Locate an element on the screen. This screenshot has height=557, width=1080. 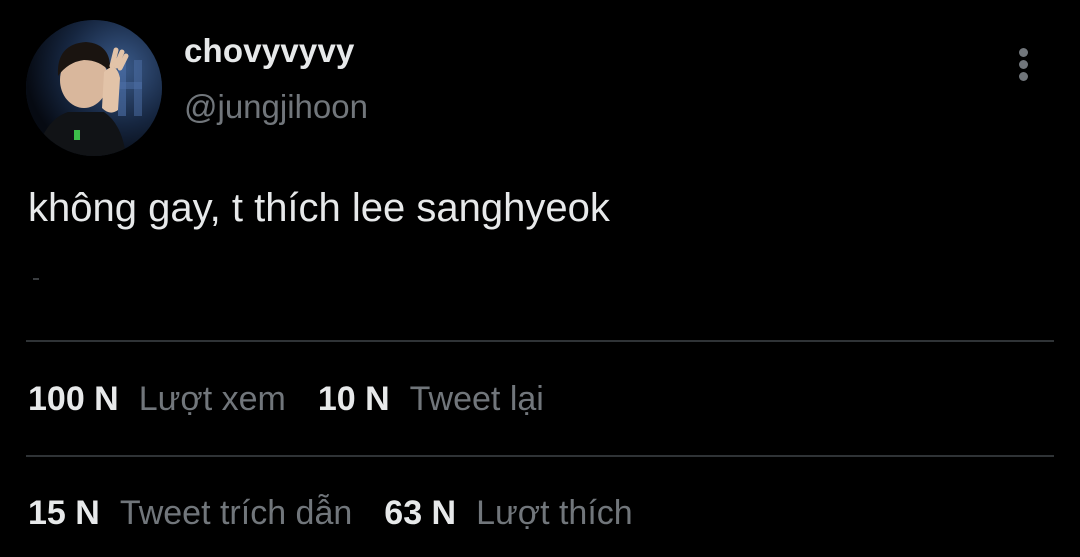
avatar is located at coordinates (94, 88).